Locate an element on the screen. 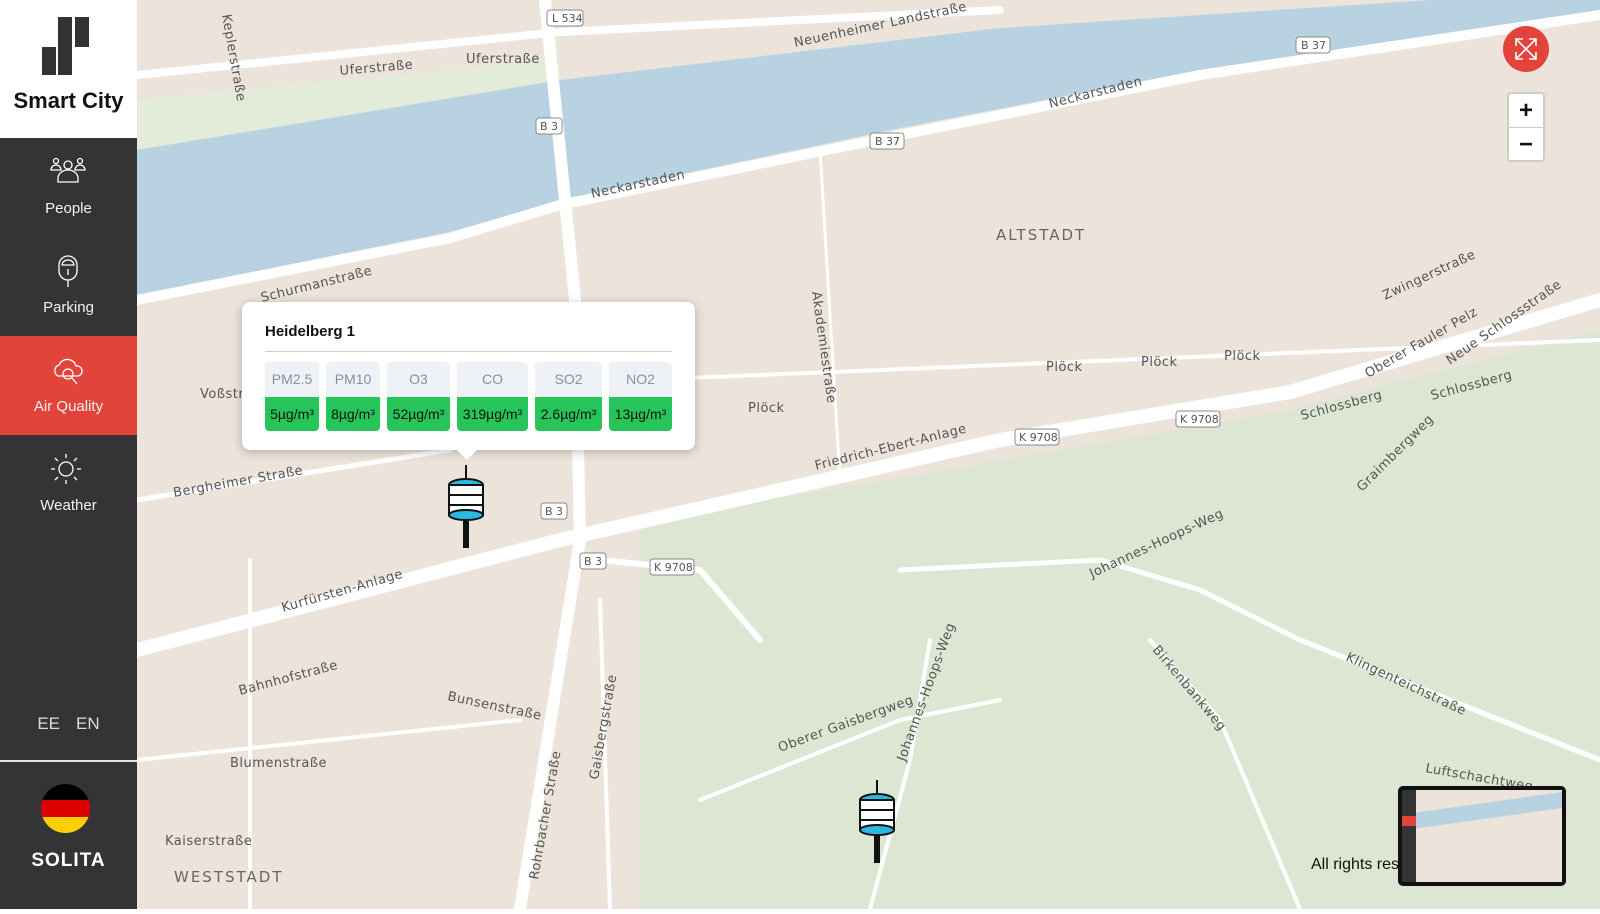 This screenshot has height=914, width=1600. language-switcher: EE EN is located at coordinates (68, 724).